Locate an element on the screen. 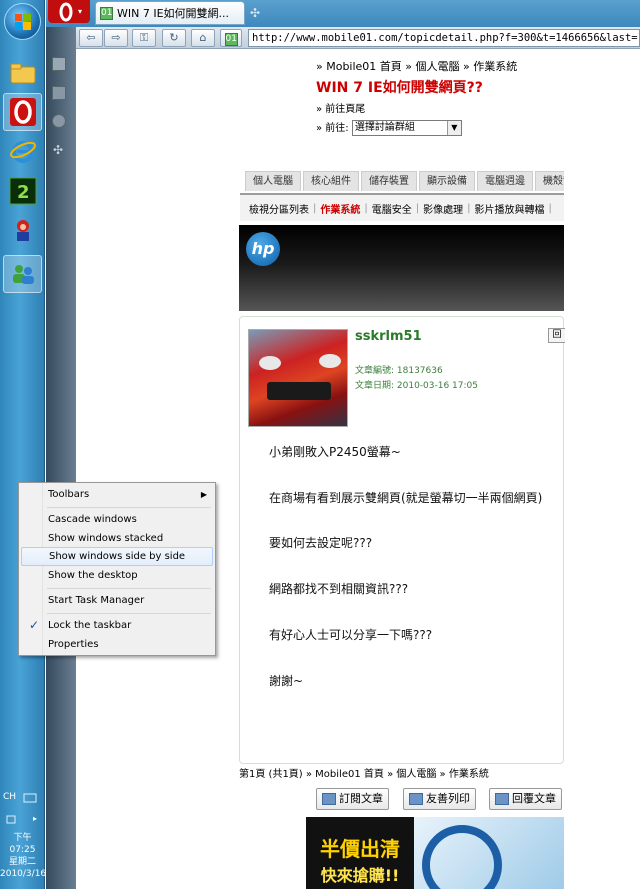 The width and height of the screenshot is (640, 889). goto-row: » 前往: 選擇討論群組 ▼ is located at coordinates (389, 127).